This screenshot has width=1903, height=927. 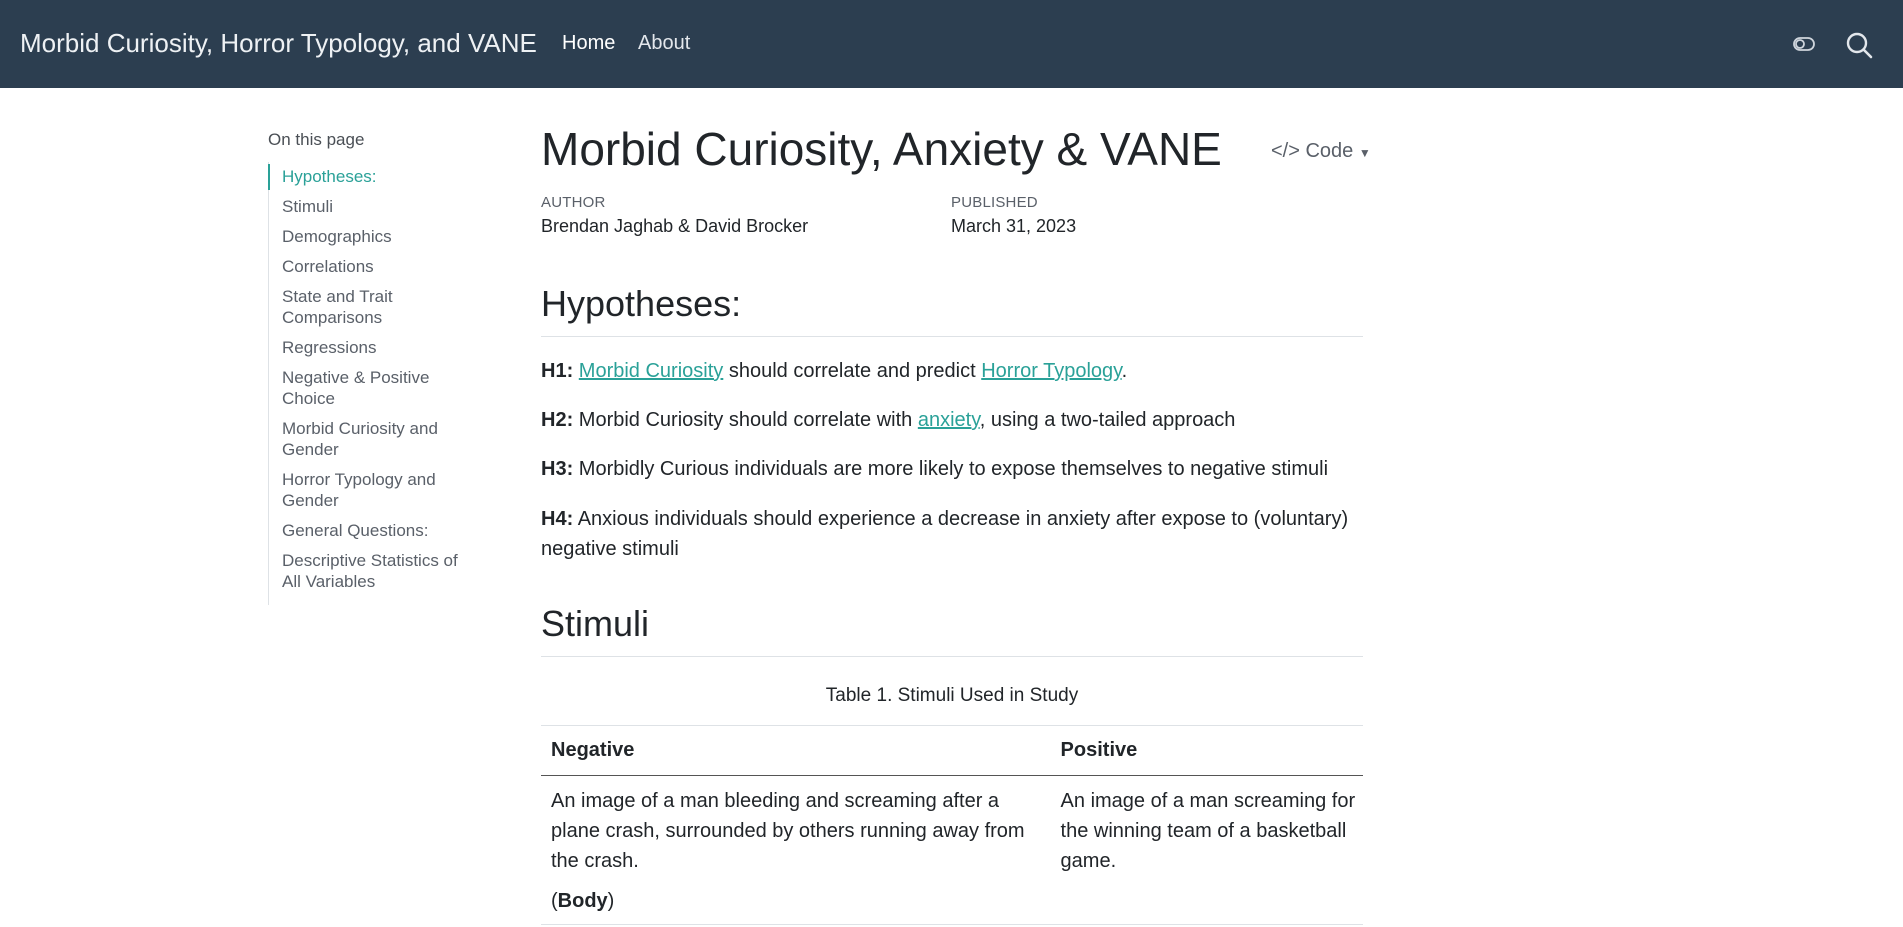 What do you see at coordinates (1364, 153) in the screenshot?
I see `caret-down-icon: ▼` at bounding box center [1364, 153].